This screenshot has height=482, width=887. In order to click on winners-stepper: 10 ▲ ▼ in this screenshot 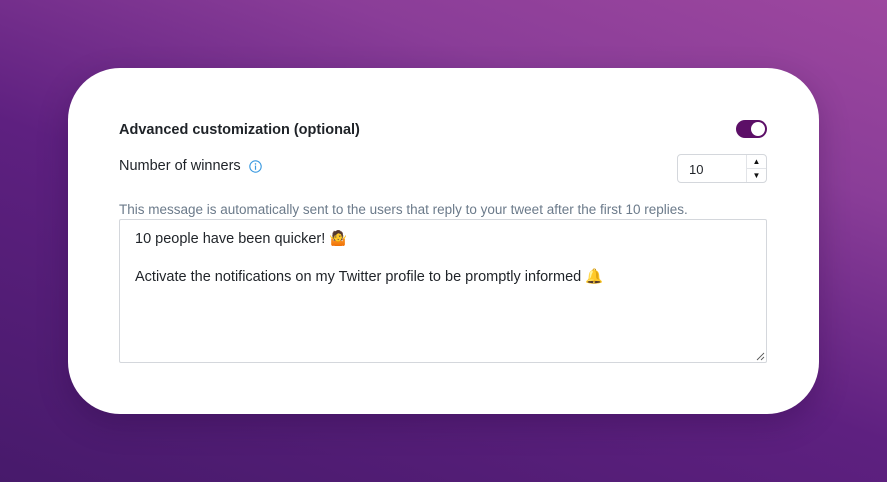, I will do `click(722, 168)`.